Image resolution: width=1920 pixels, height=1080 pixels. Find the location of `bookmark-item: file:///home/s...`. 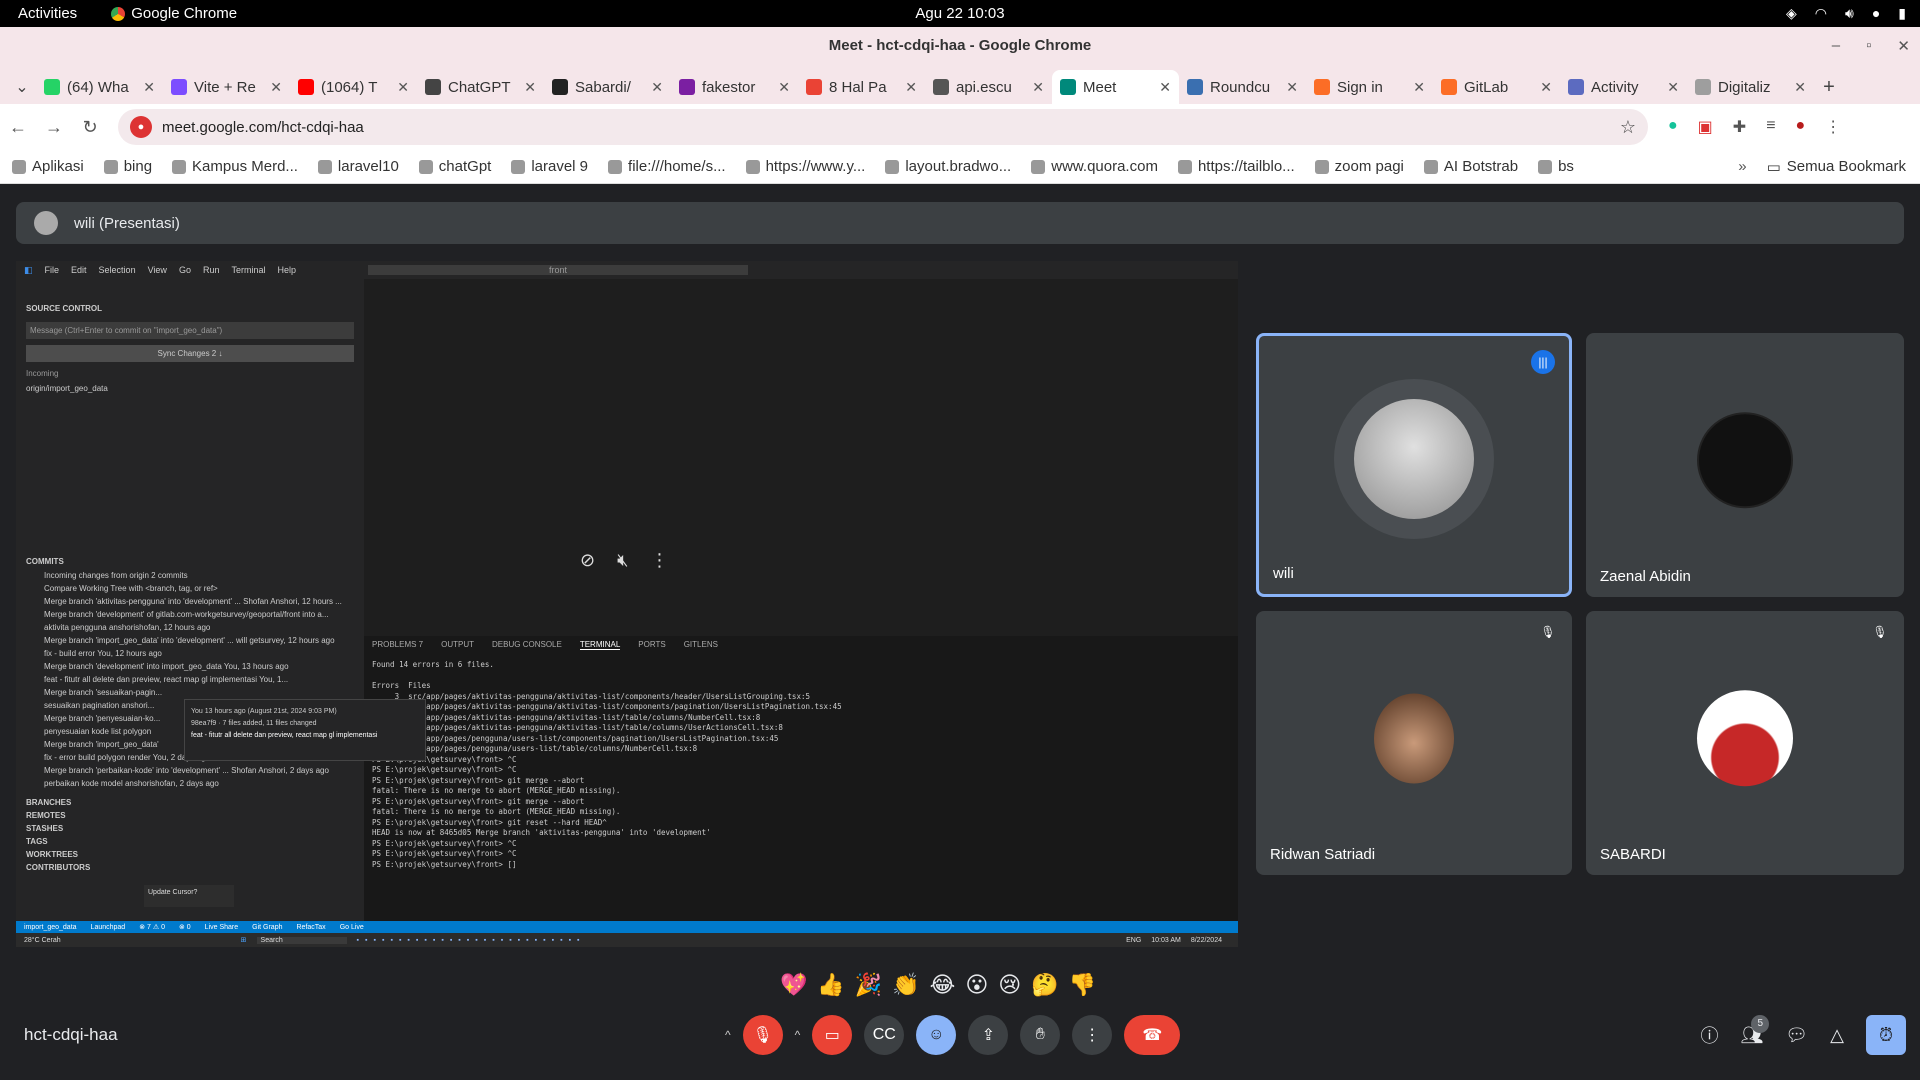

bookmark-item: file:///home/s... is located at coordinates (667, 166).